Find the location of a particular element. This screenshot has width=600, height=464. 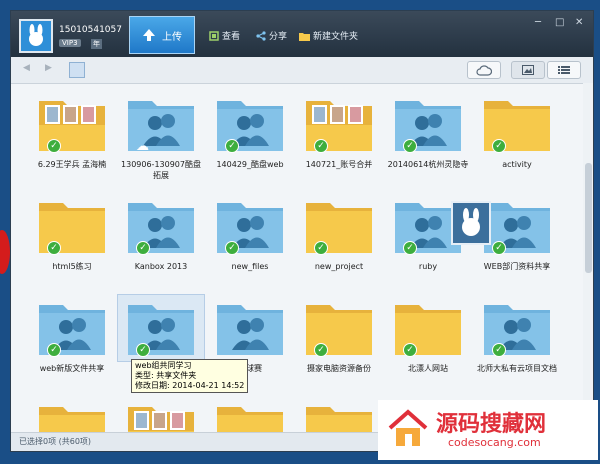

file-name: html5练习 is located at coordinates (72, 266).